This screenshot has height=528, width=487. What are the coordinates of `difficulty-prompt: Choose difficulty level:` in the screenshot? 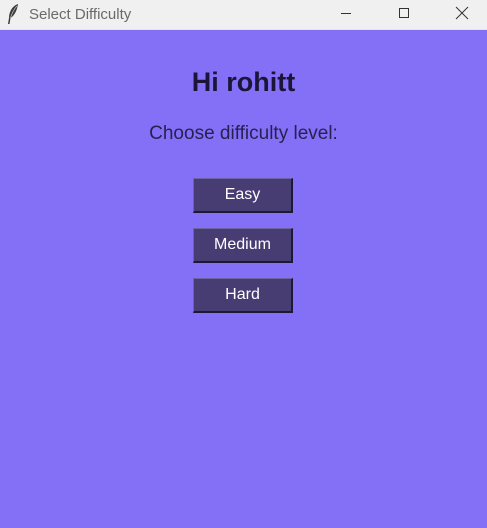 It's located at (243, 133).